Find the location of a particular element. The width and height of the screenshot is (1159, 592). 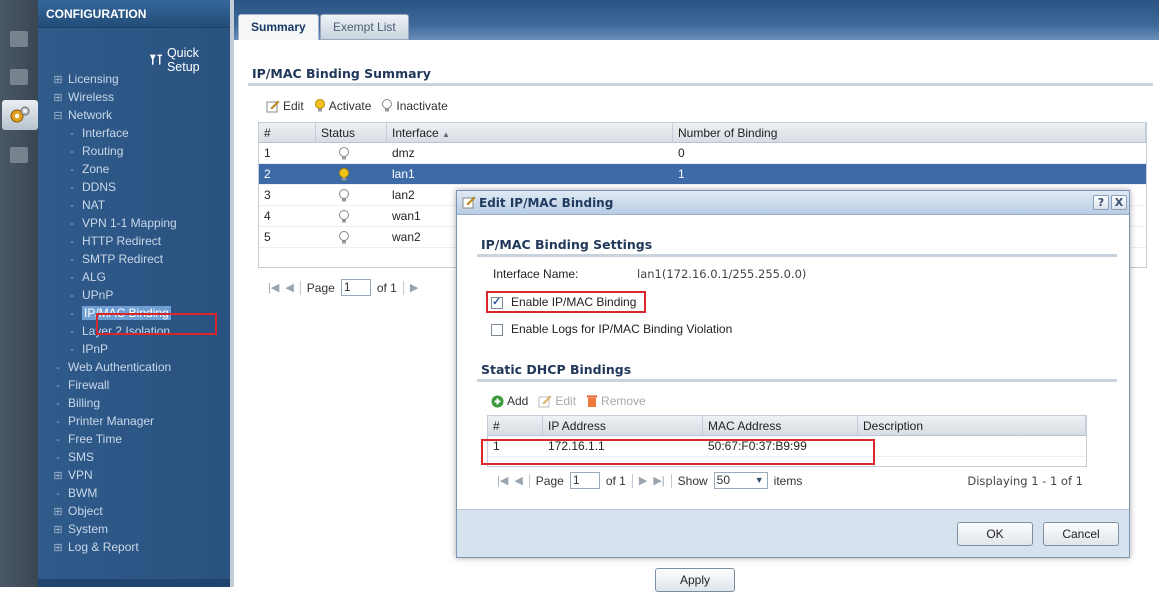

table-row: 2 lan1 1 is located at coordinates (702, 174).